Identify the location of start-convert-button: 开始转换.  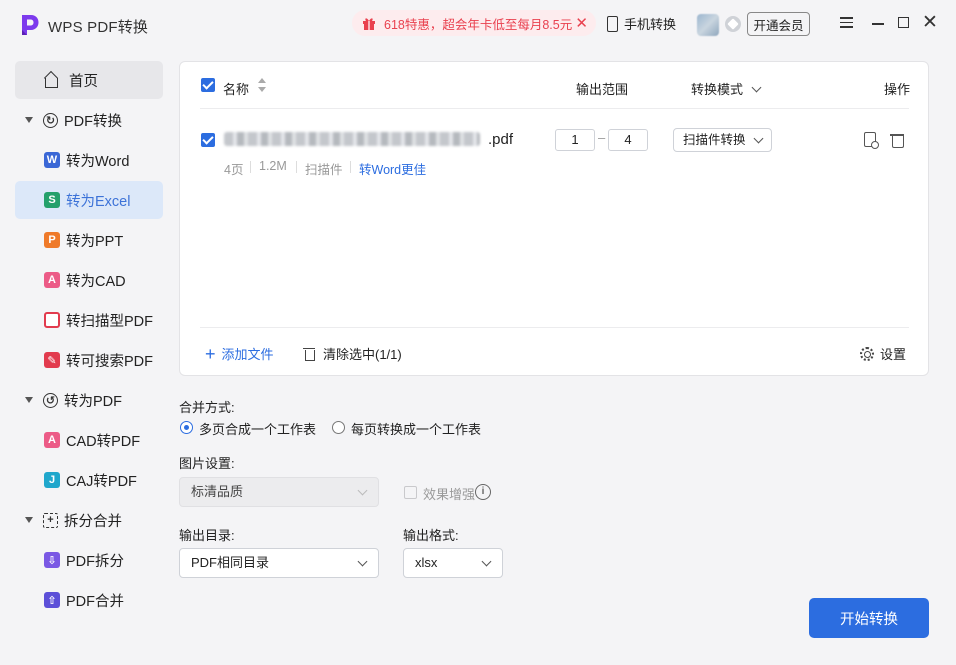
(869, 618).